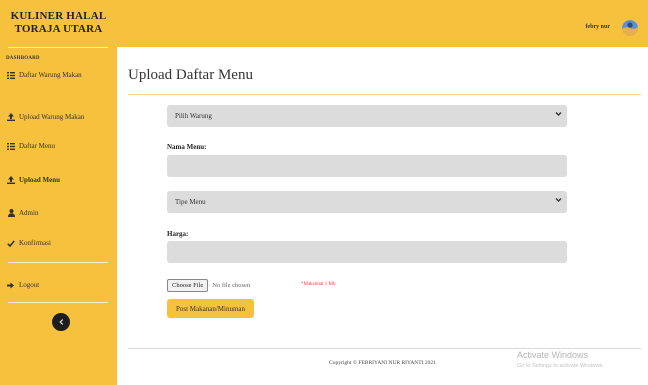 The image size is (648, 385). What do you see at coordinates (210, 308) in the screenshot?
I see `post-button: Post Makanan/Minuman` at bounding box center [210, 308].